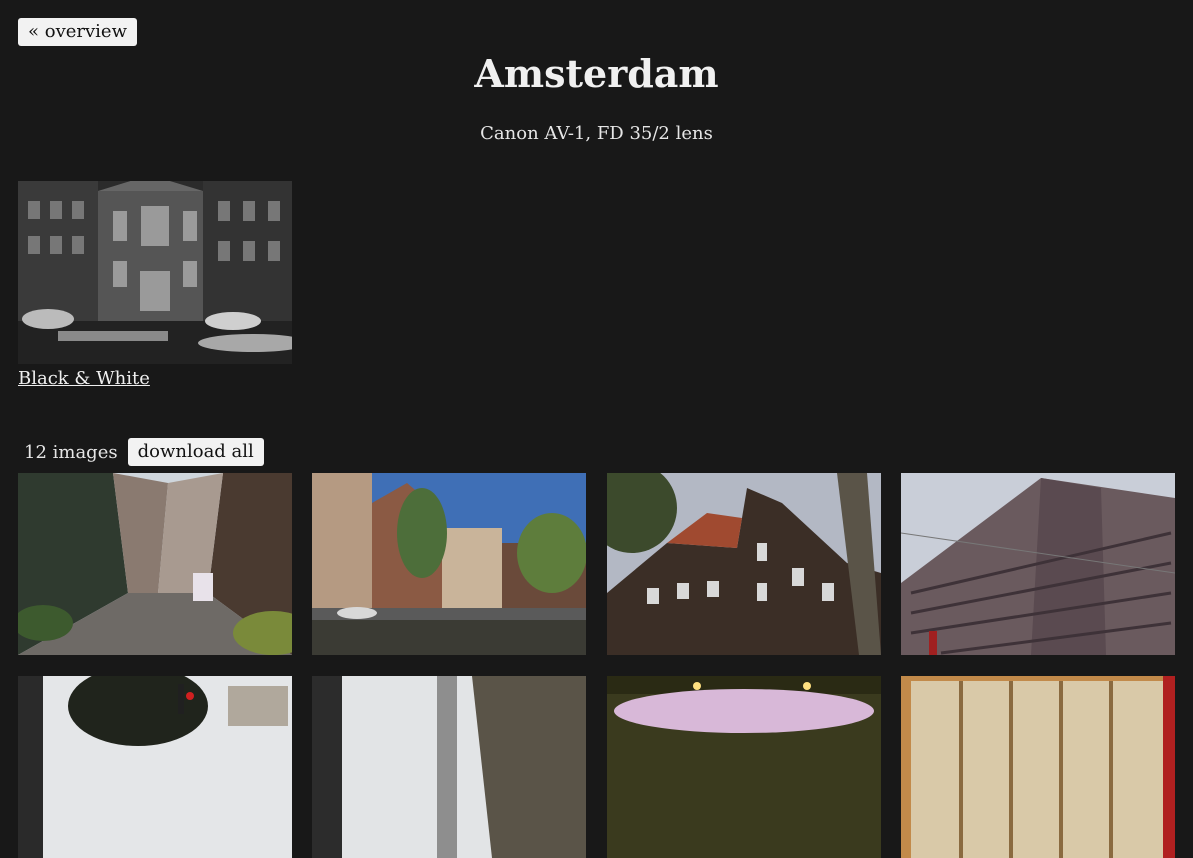 The width and height of the screenshot is (1193, 858). I want to click on photo-interior-lights-image, so click(744, 767).